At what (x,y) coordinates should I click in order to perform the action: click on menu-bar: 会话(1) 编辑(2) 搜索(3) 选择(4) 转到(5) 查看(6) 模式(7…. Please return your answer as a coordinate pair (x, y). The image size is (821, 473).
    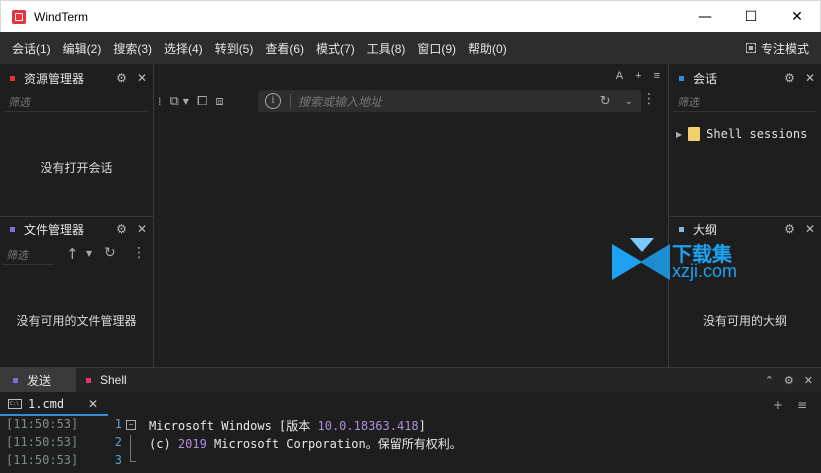
    Looking at the image, I should click on (410, 48).